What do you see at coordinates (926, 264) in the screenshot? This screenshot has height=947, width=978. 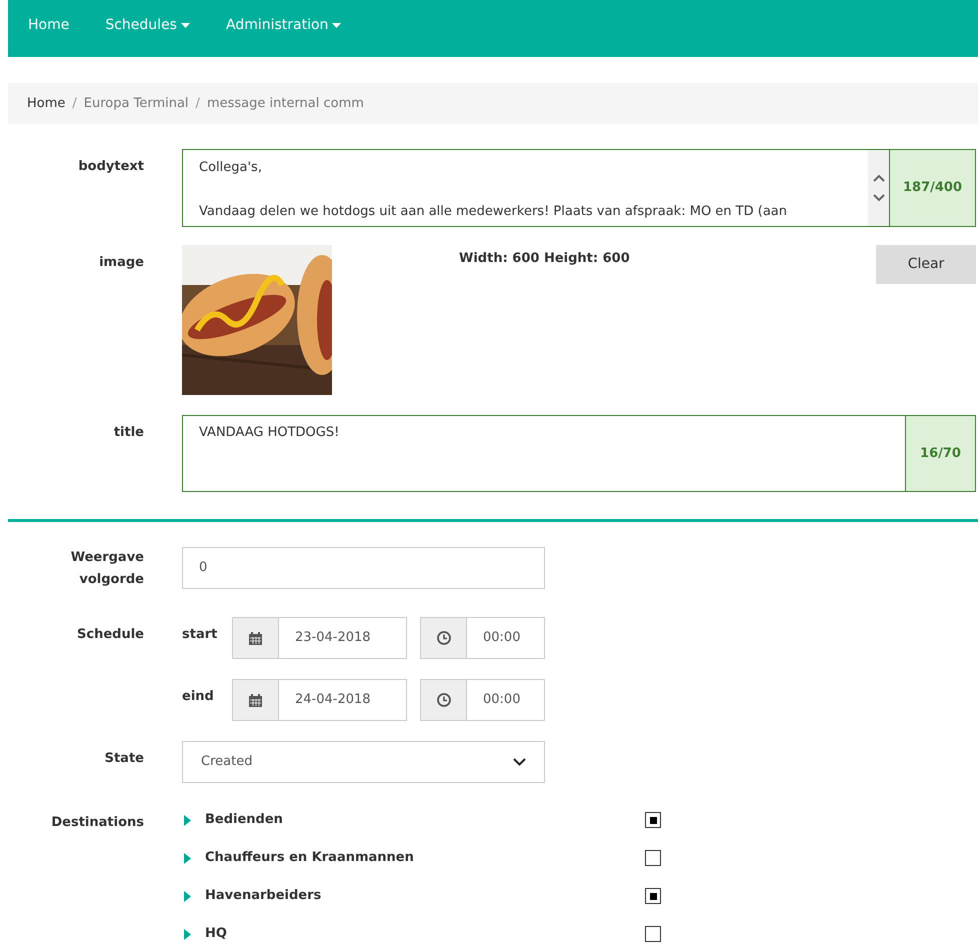 I see `clear-button: Clear` at bounding box center [926, 264].